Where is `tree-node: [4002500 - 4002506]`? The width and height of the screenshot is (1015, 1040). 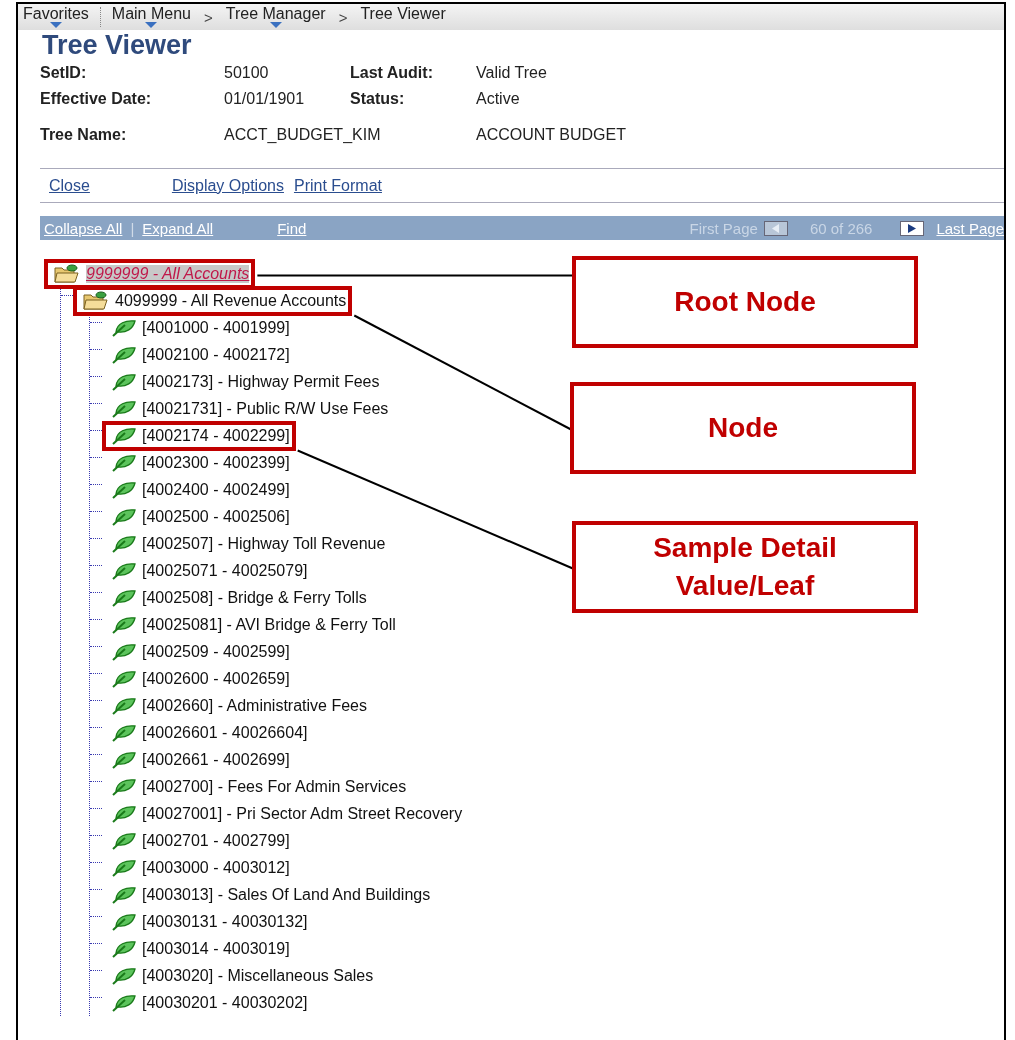 tree-node: [4002500 - 4002506] is located at coordinates (216, 516).